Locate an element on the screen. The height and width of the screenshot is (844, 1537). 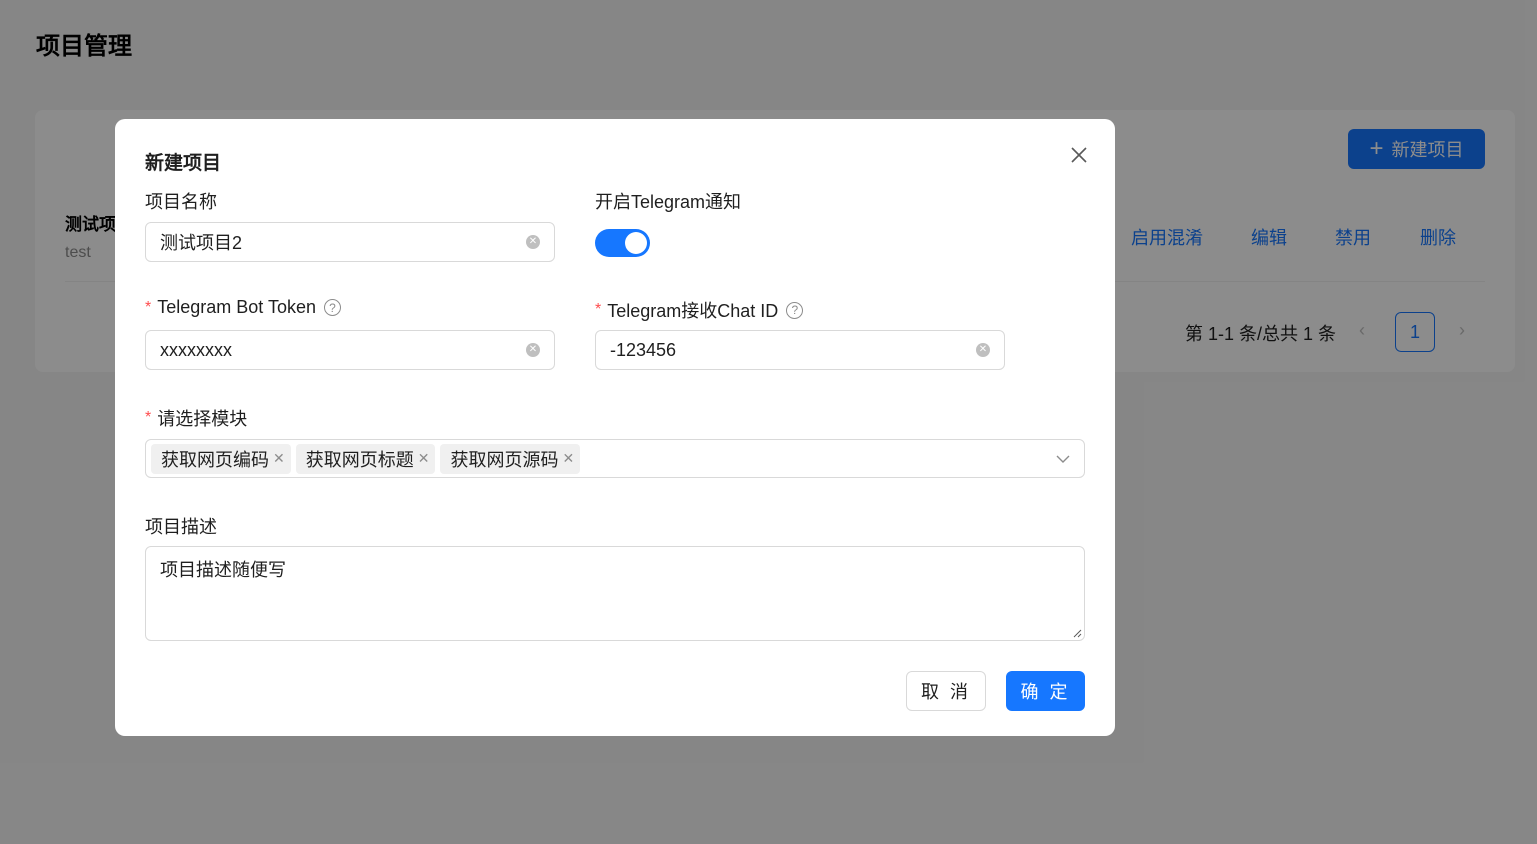
chat-id-field: -123456 ✕ is located at coordinates (800, 350).